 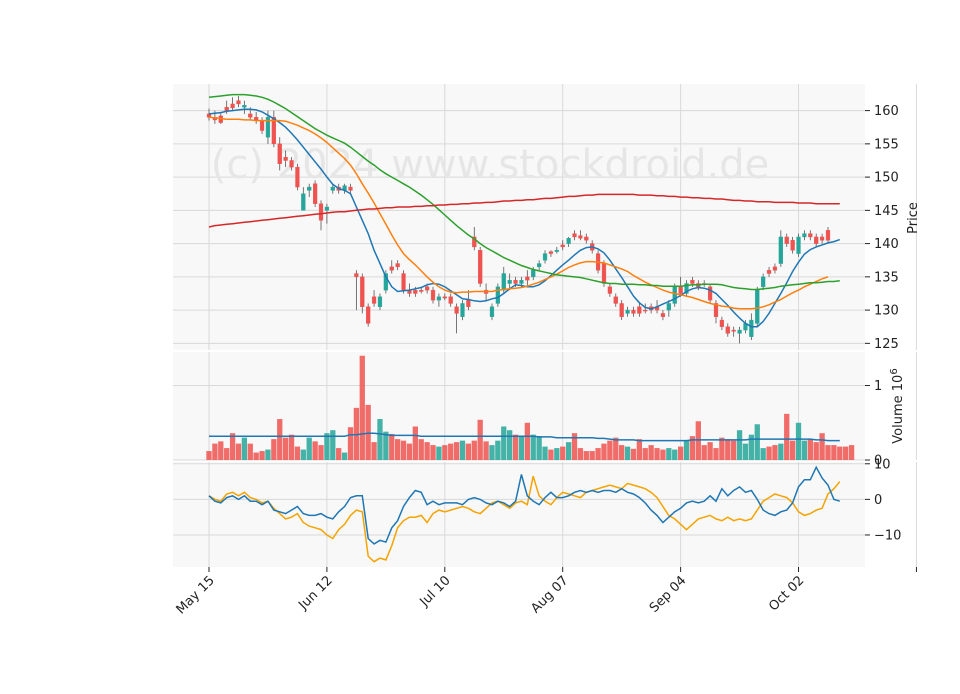 I want to click on price-tick-label: 155, so click(x=886, y=144).